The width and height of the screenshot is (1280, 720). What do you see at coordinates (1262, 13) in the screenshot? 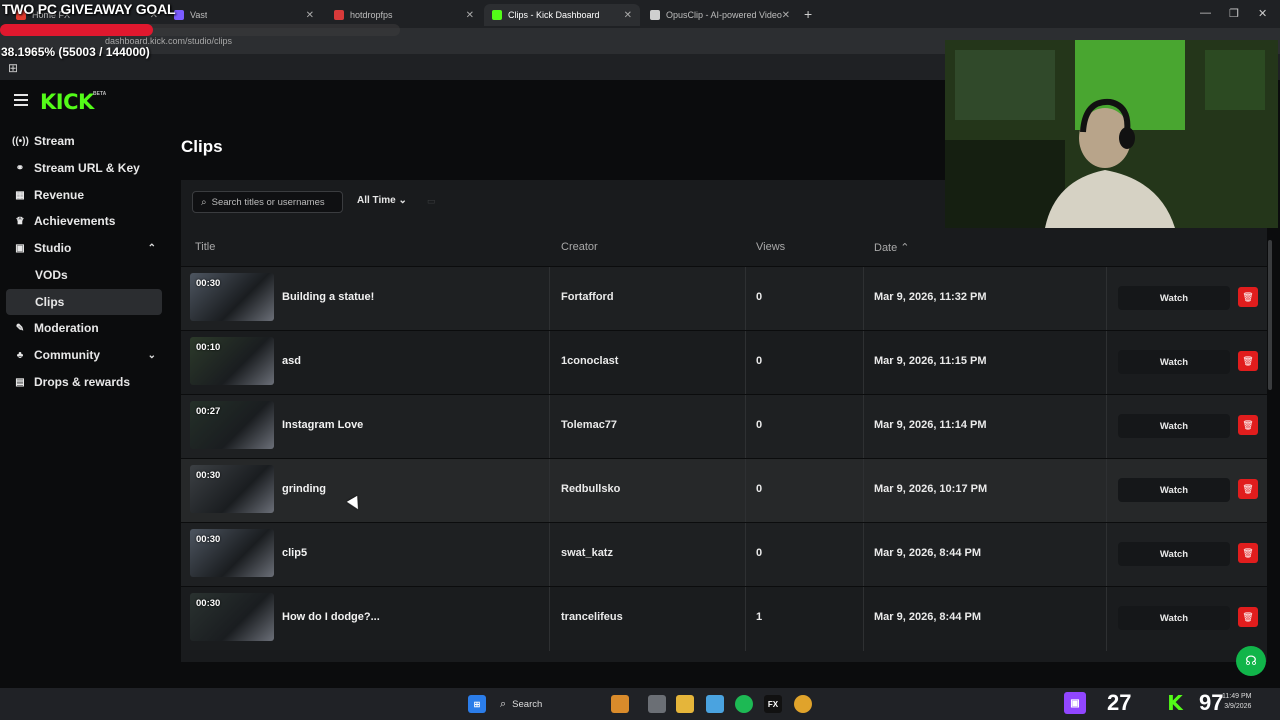
I see `close-window-icon: ✕` at bounding box center [1262, 13].